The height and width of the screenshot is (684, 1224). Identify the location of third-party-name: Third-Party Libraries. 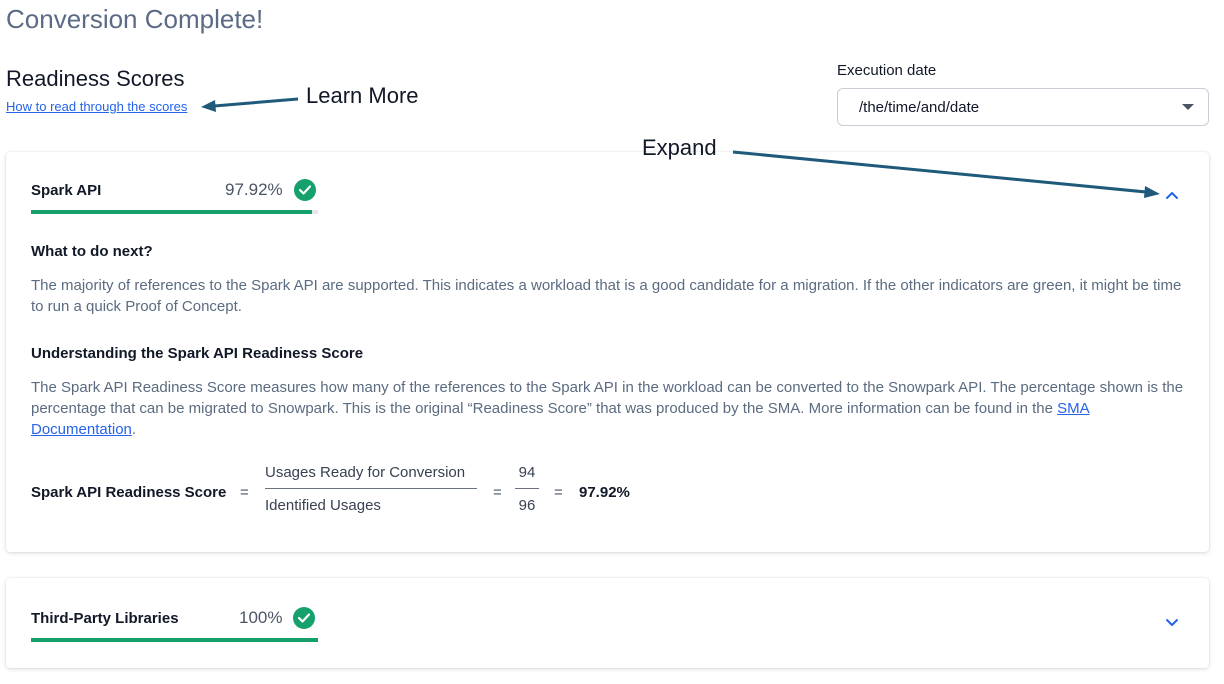
(105, 618).